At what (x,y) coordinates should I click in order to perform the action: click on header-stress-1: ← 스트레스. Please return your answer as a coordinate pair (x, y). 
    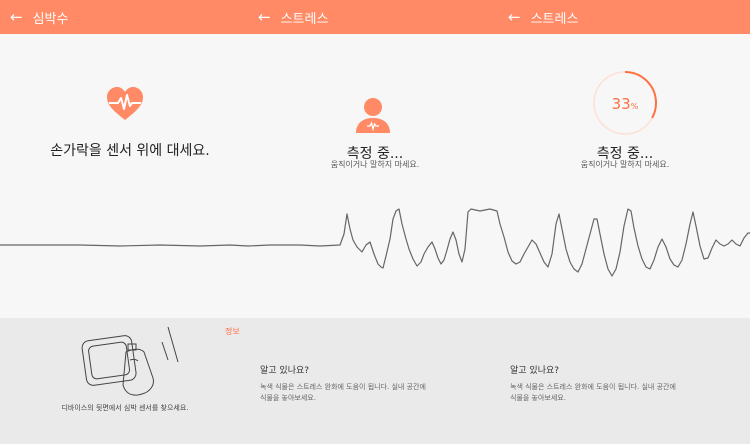
    Looking at the image, I should click on (293, 17).